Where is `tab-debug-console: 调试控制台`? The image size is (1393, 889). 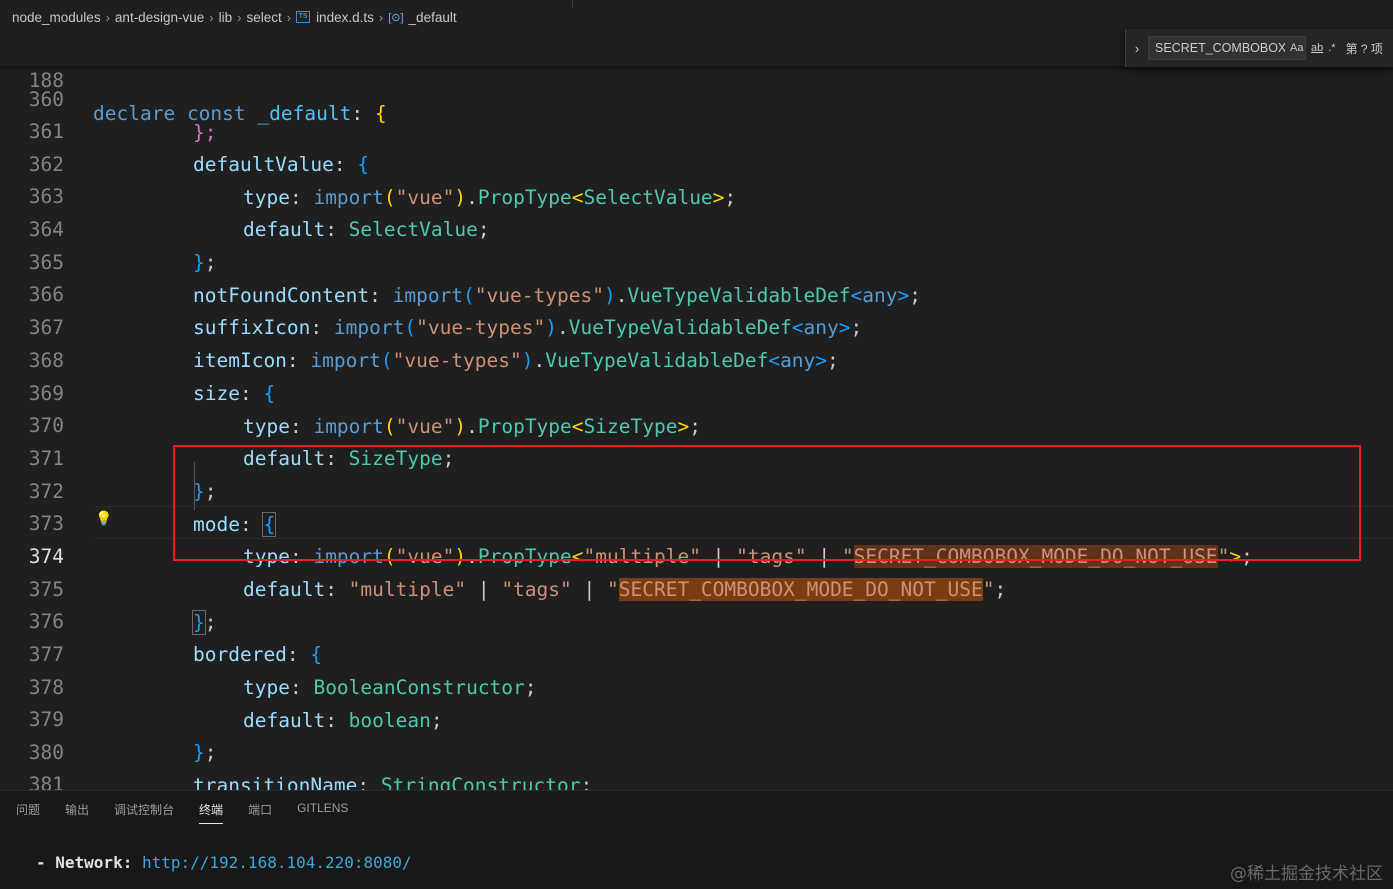
tab-debug-console: 调试控制台 is located at coordinates (144, 812).